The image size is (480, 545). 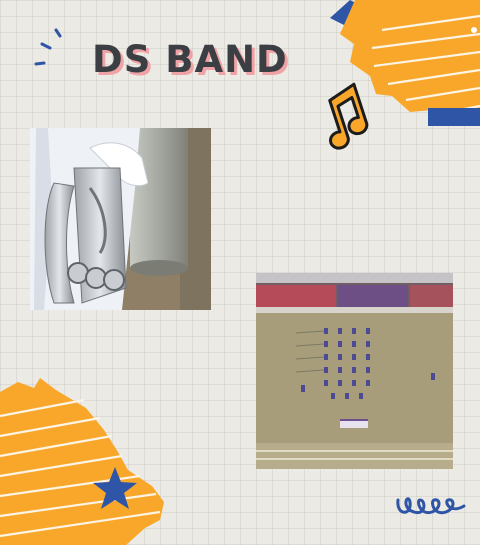 I want to click on star-icon, so click(x=115, y=488).